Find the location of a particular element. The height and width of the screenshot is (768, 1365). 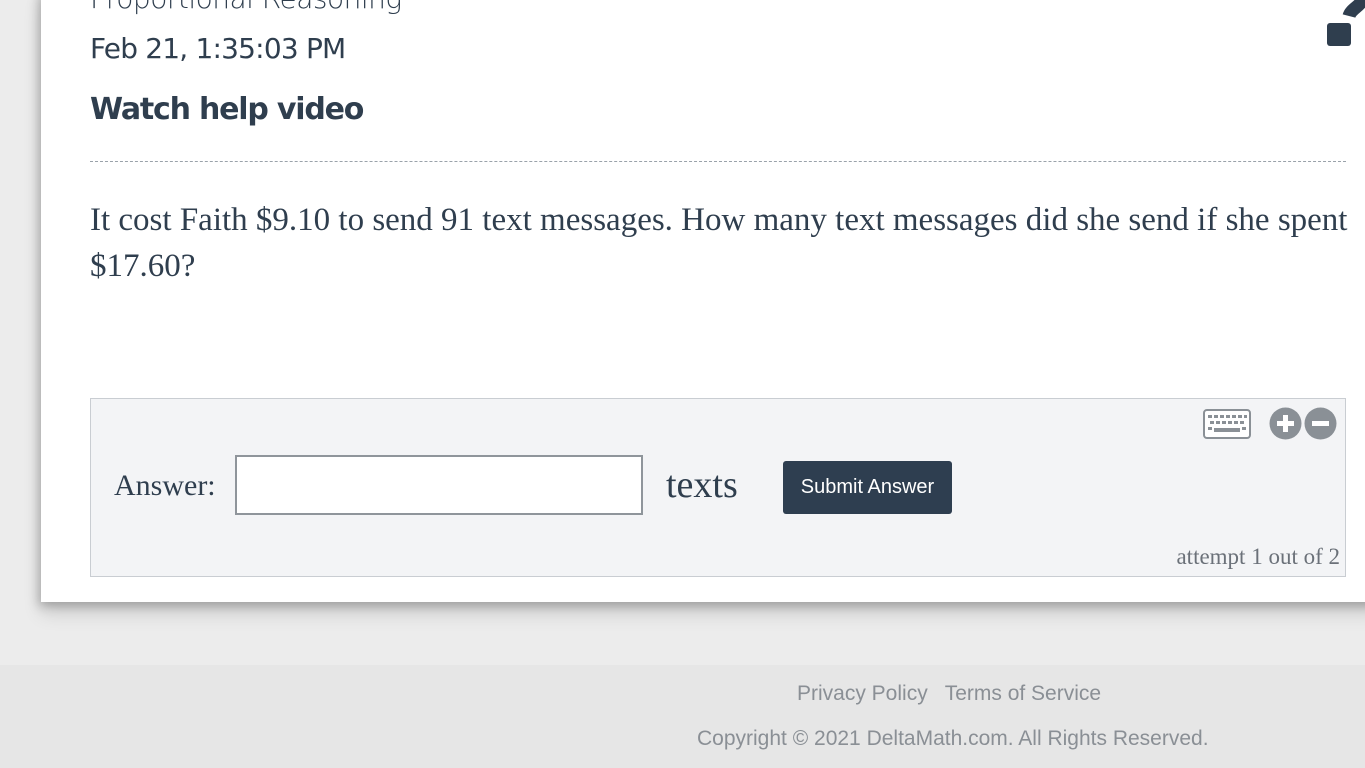

topic-title: Proportional Reasoning is located at coordinates (246, 7).